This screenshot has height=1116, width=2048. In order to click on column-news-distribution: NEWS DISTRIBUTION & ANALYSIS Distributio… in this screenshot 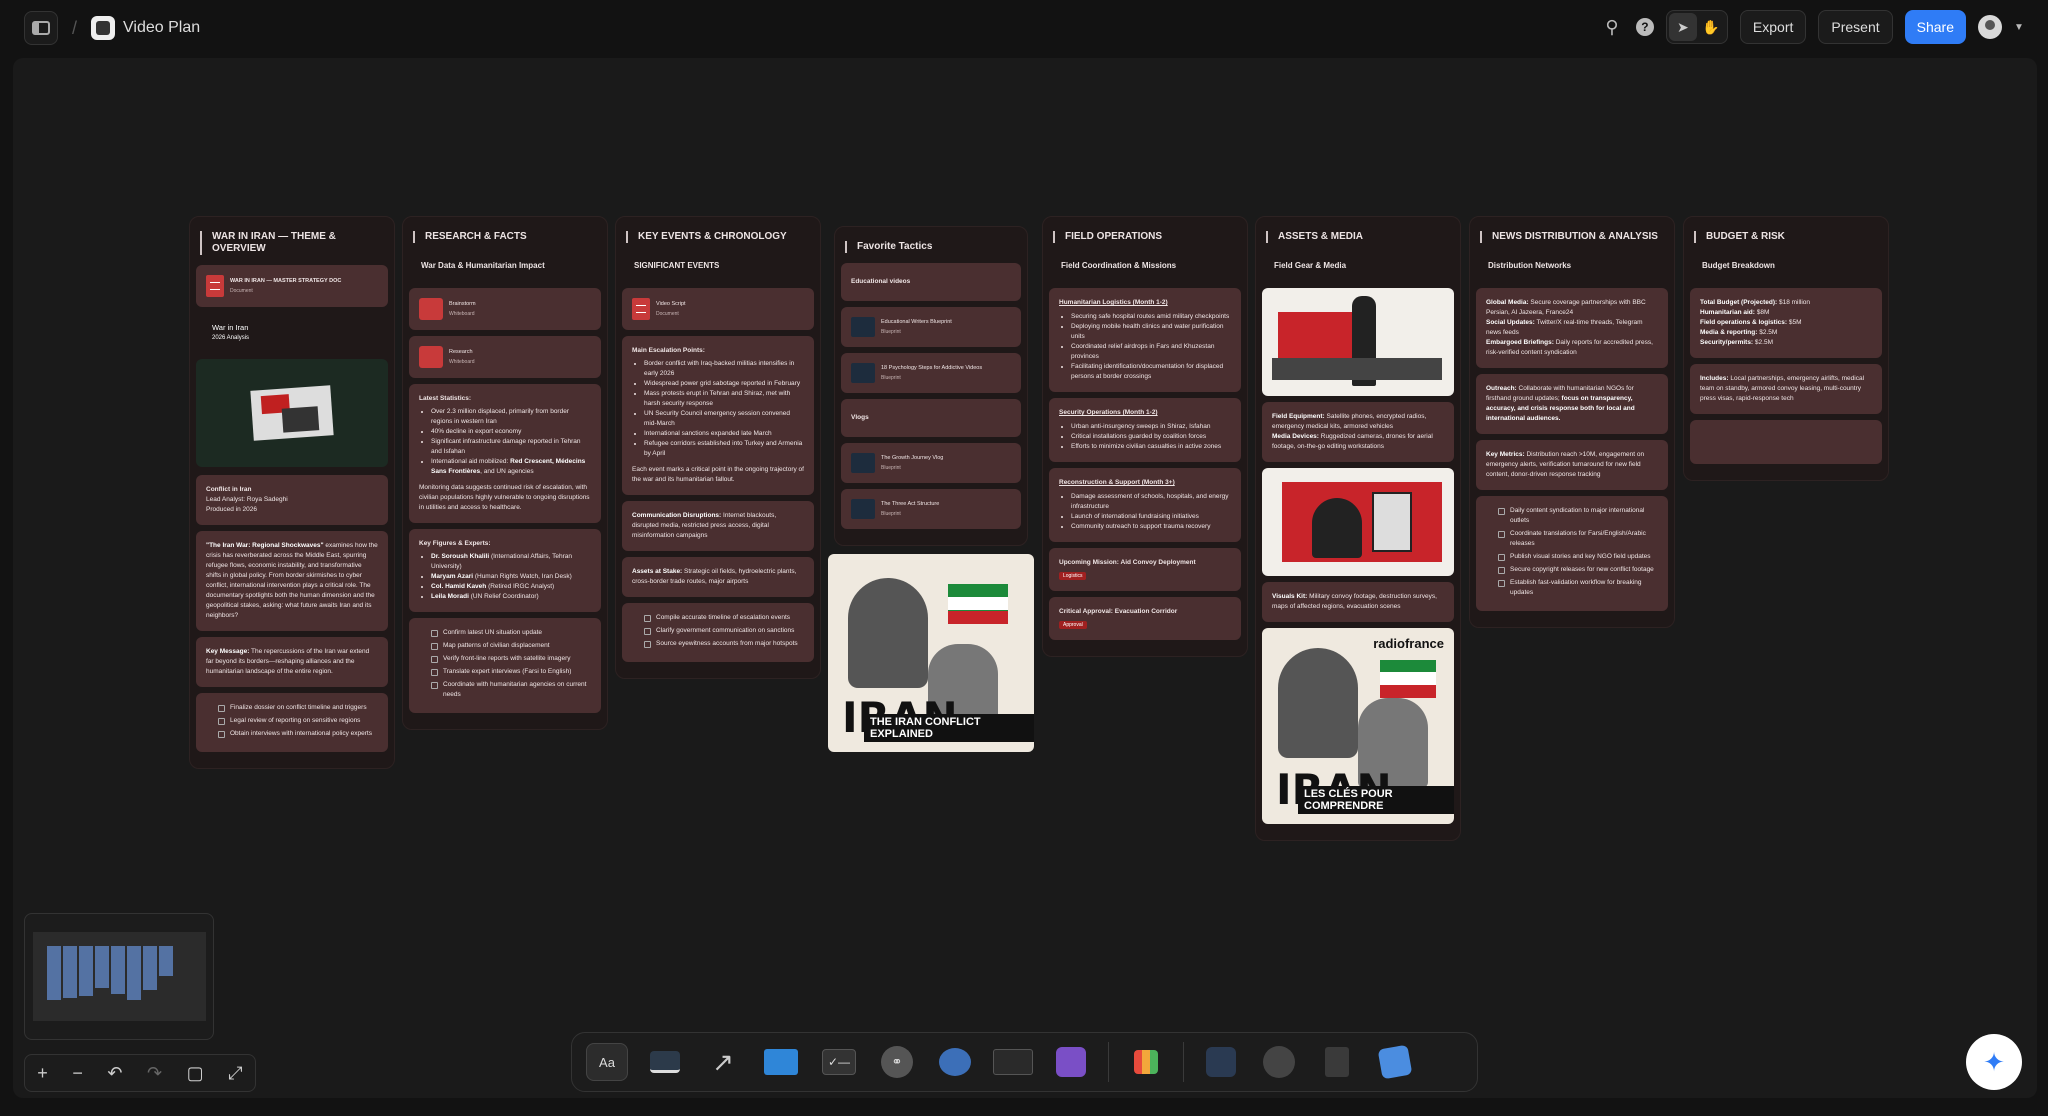, I will do `click(1572, 422)`.